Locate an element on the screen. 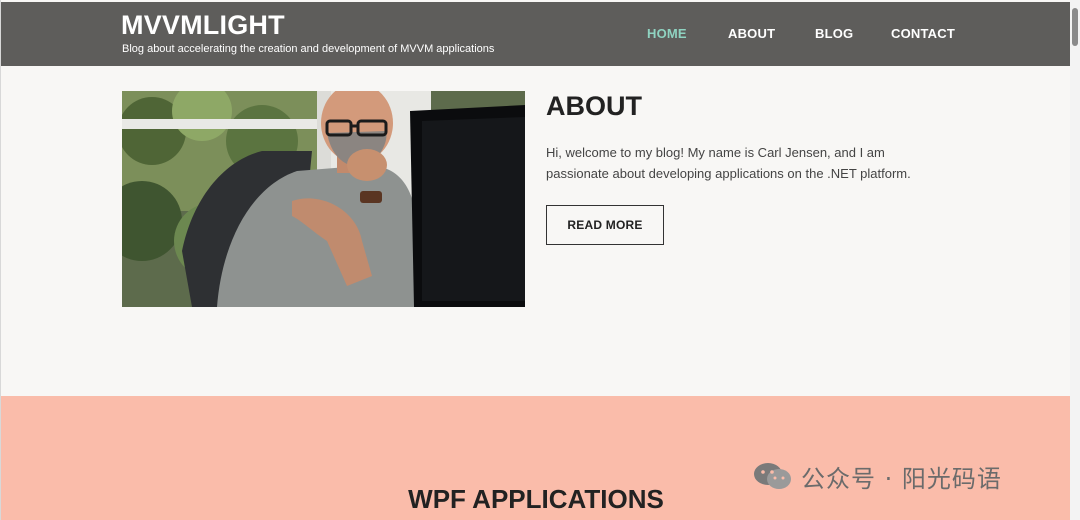  watermark-text: 公众号 · 阳光码语 is located at coordinates (901, 478).